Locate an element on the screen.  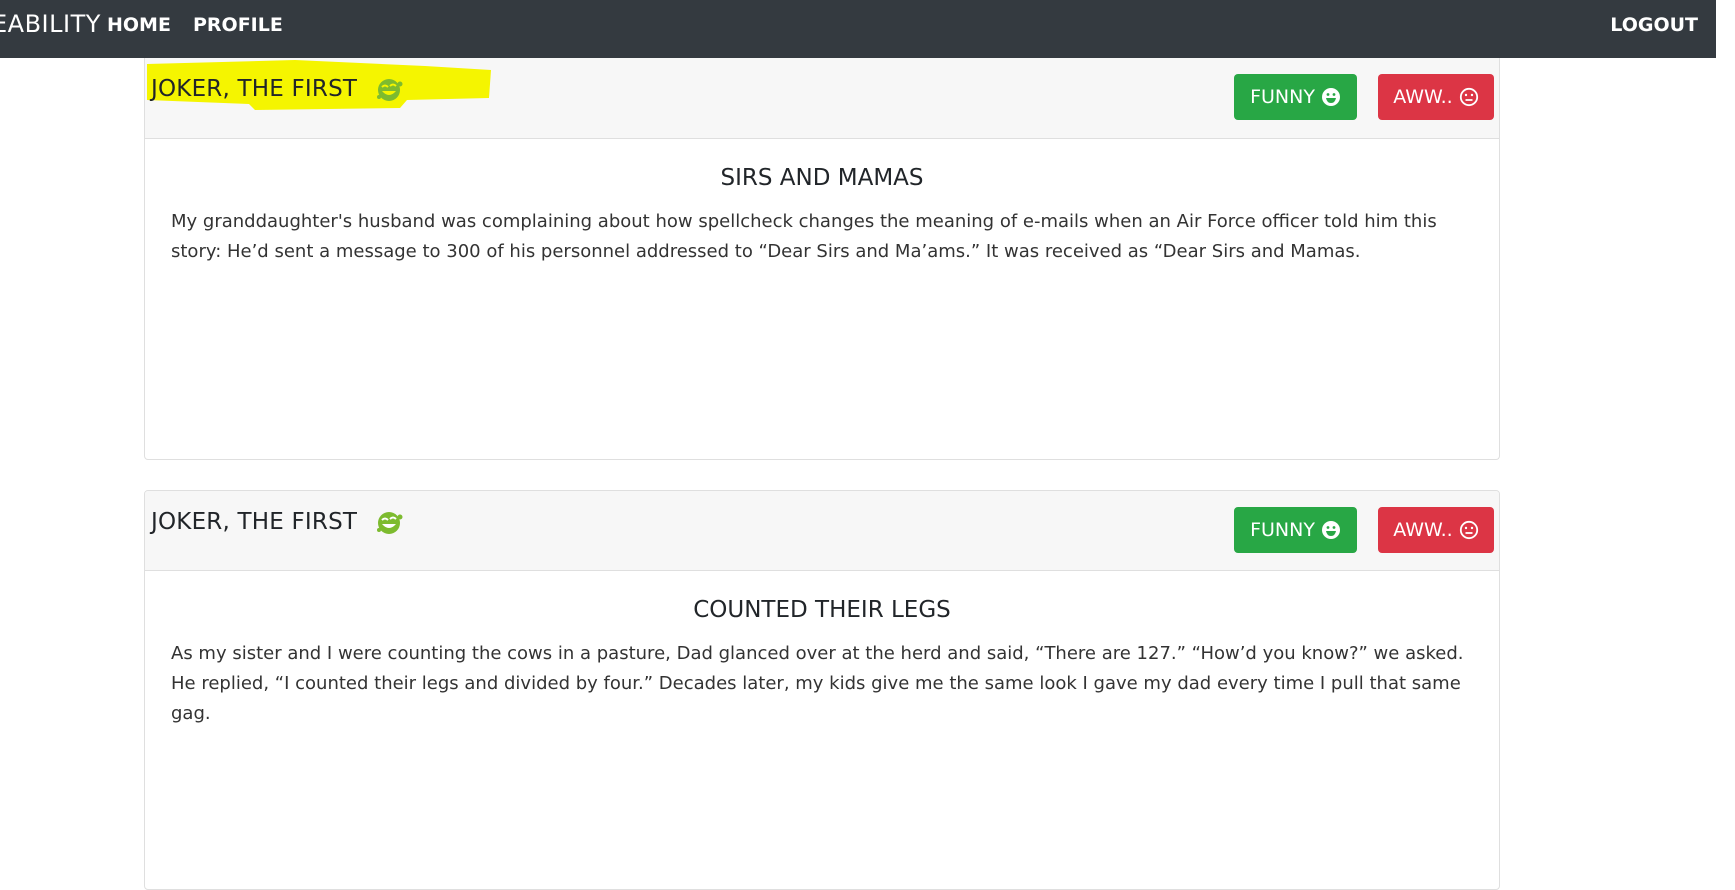
brand-logo: EABILITY is located at coordinates (50, 24).